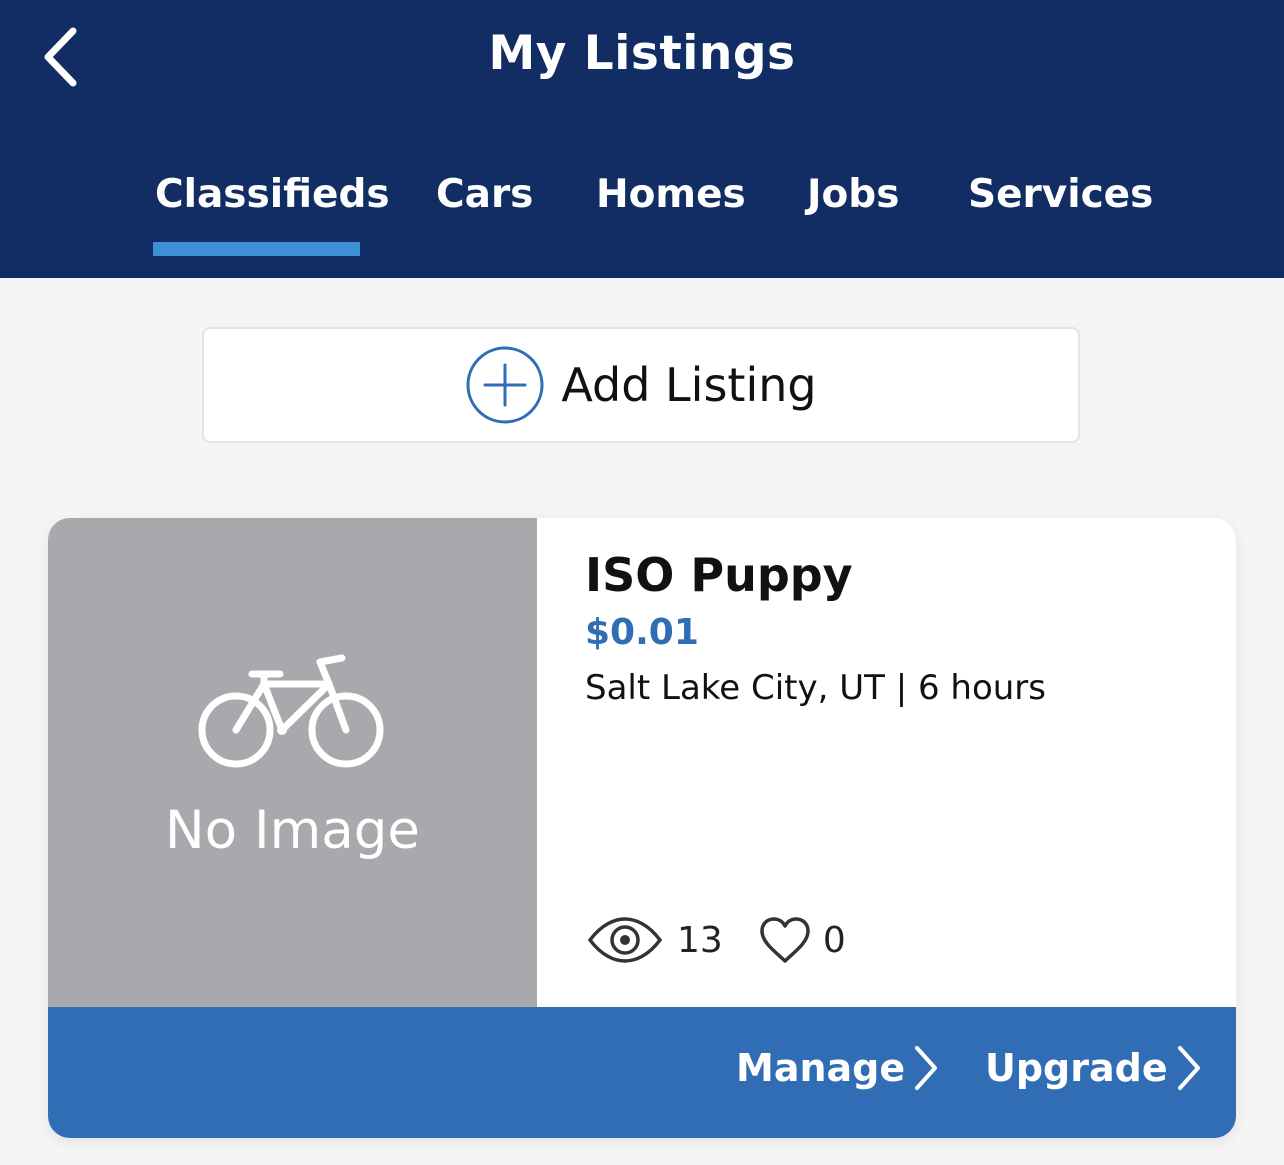 The image size is (1284, 1165). I want to click on no-image-label: No Image, so click(292, 830).